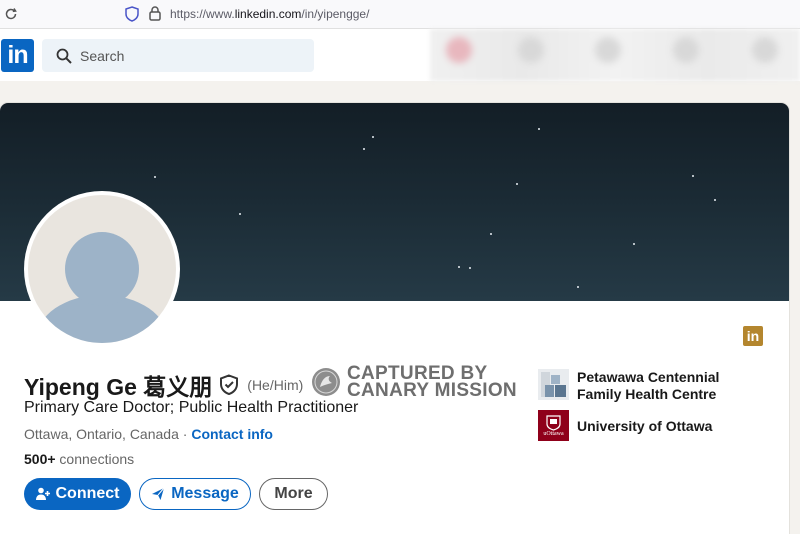 The height and width of the screenshot is (534, 800). I want to click on add-person-icon, so click(42, 493).